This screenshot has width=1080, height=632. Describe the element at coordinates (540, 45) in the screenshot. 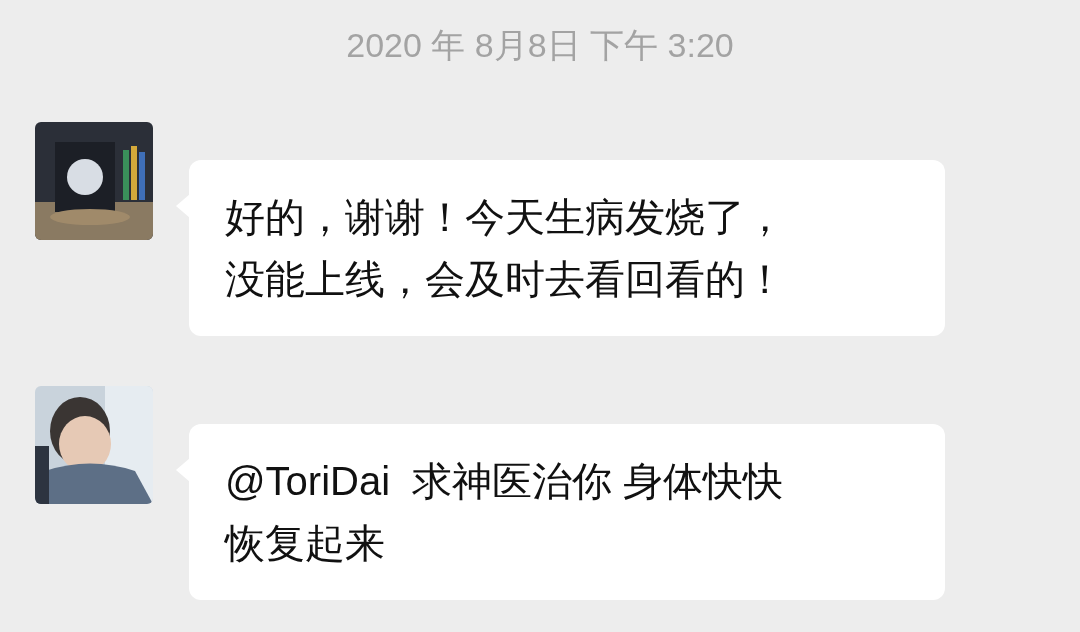

I see `timestamp: 2020 年 8月8日 下午 3:20` at that location.